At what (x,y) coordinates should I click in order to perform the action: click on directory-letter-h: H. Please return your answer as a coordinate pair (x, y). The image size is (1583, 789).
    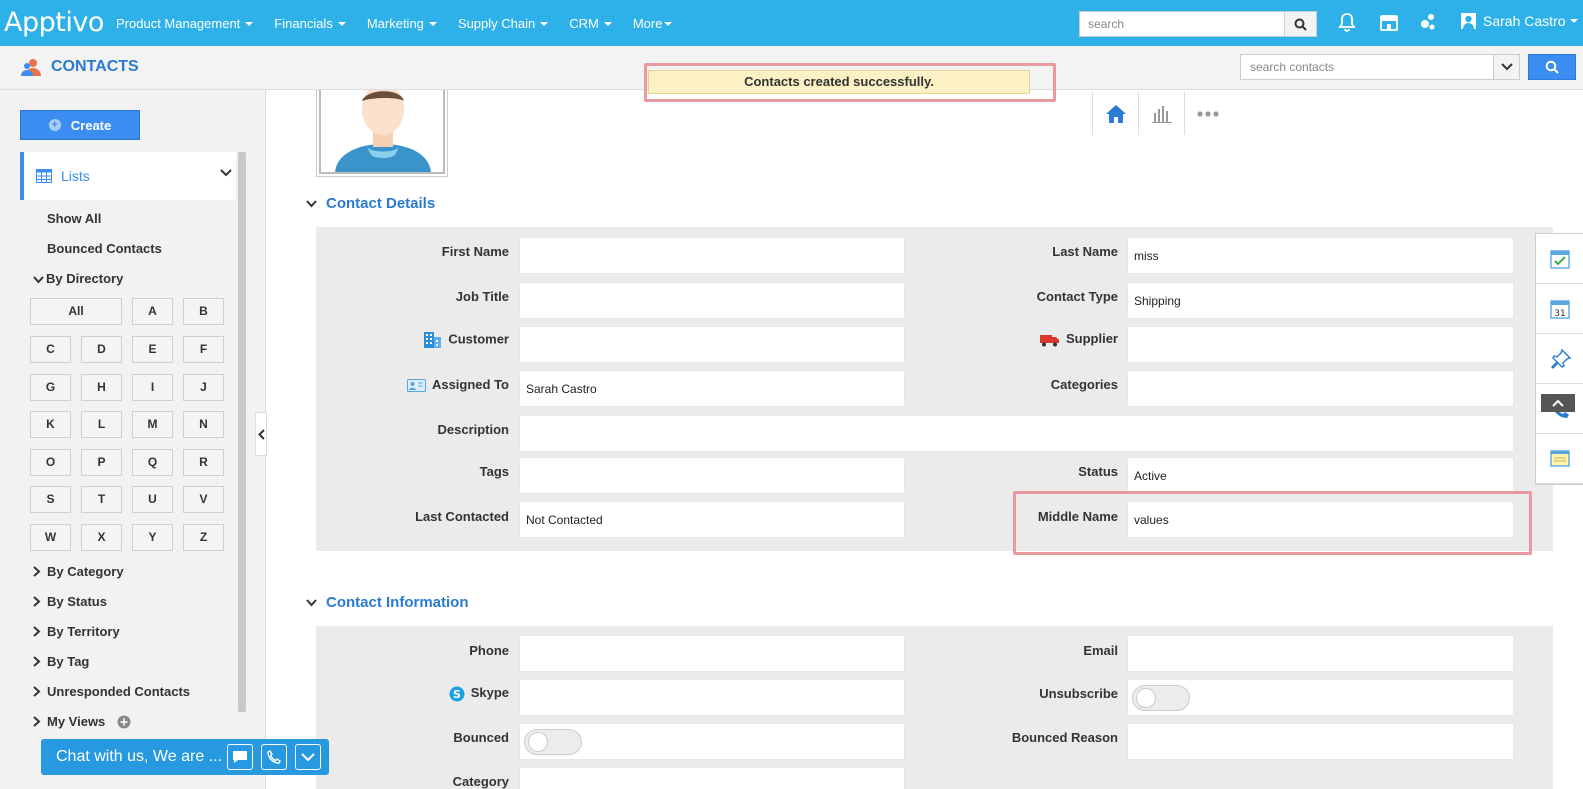
    Looking at the image, I should click on (101, 387).